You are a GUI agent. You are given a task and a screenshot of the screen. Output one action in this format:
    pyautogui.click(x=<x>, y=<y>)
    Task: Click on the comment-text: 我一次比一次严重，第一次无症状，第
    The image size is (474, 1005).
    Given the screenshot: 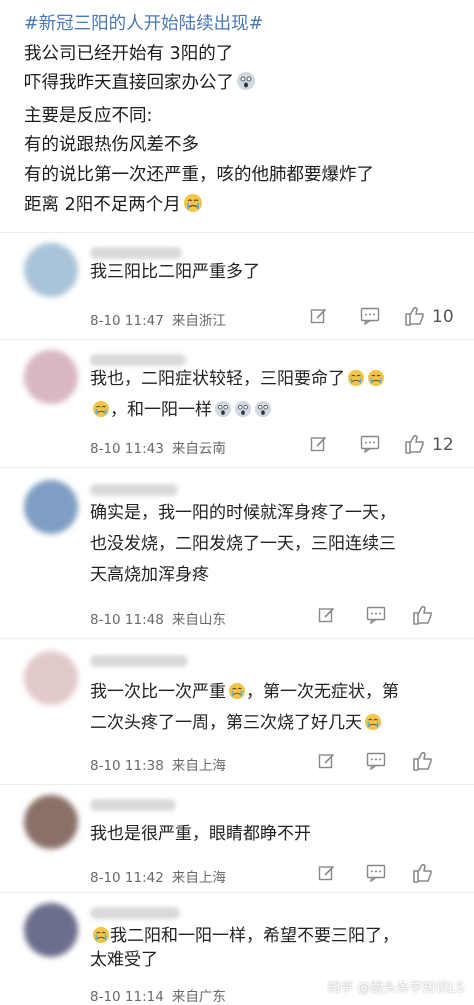 What is the action you would take?
    pyautogui.click(x=244, y=694)
    